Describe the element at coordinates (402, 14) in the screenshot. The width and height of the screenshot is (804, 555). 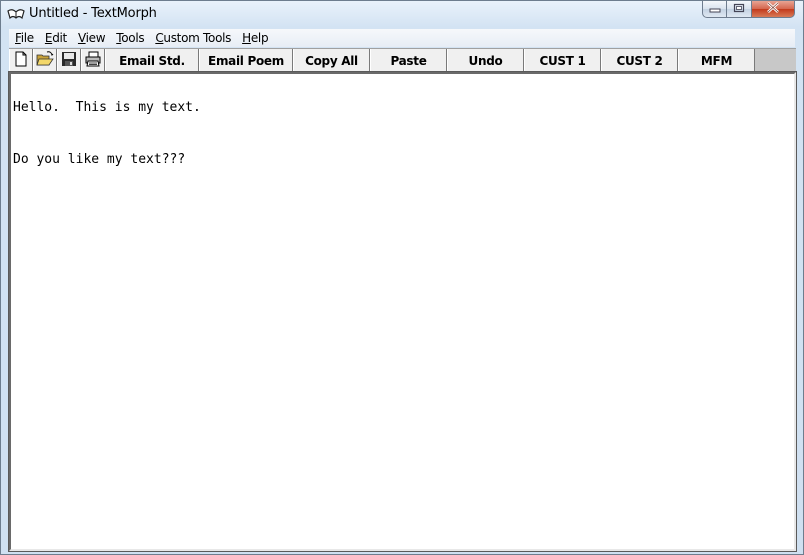
I see `title-bar: Untitled - TextMorph` at that location.